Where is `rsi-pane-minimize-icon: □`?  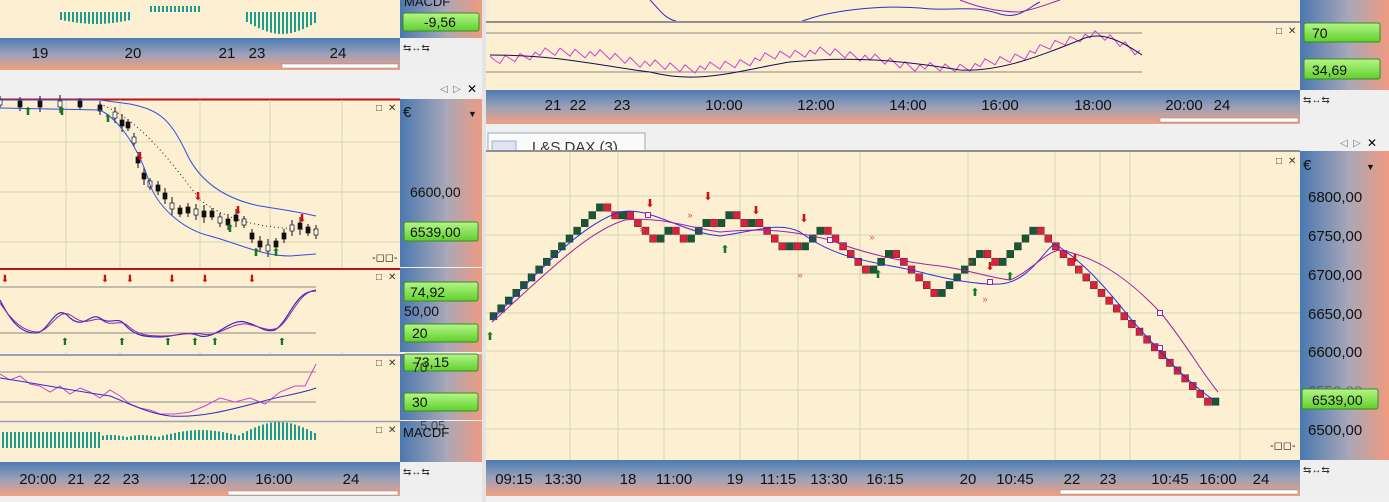
rsi-pane-minimize-icon: □ is located at coordinates (379, 363).